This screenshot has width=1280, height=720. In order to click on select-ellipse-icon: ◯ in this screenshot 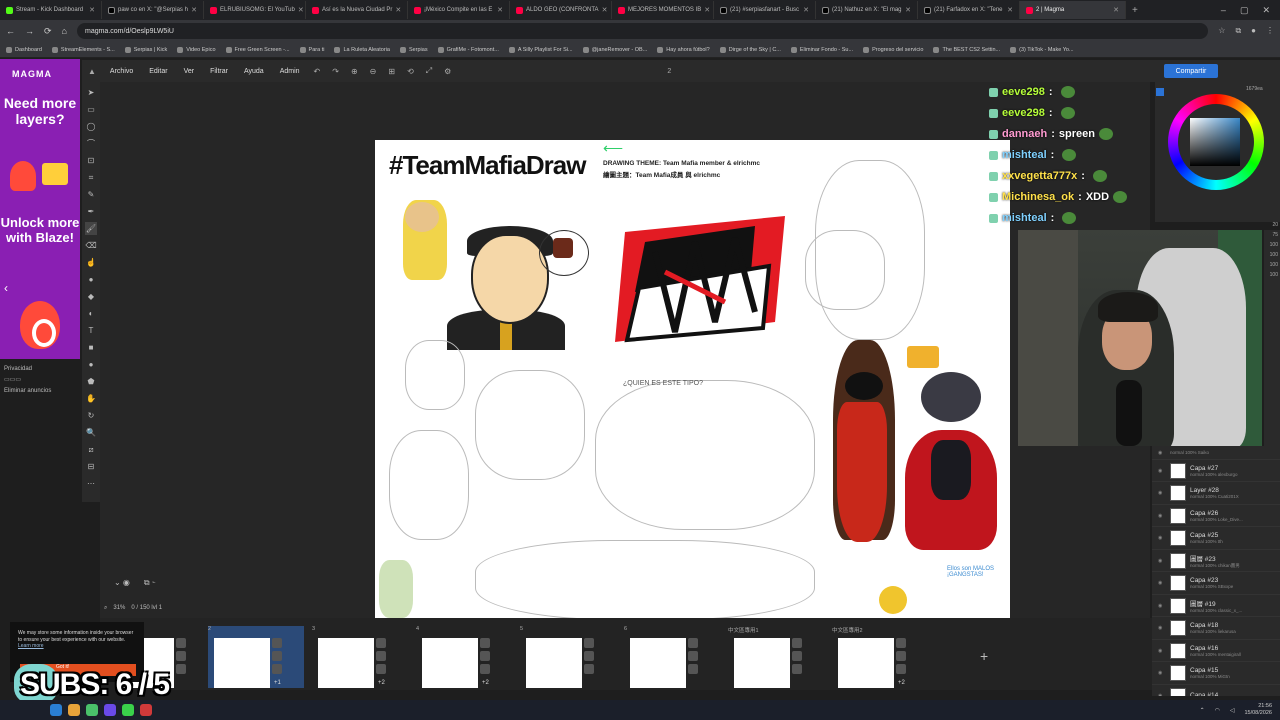, I will do `click(91, 126)`.